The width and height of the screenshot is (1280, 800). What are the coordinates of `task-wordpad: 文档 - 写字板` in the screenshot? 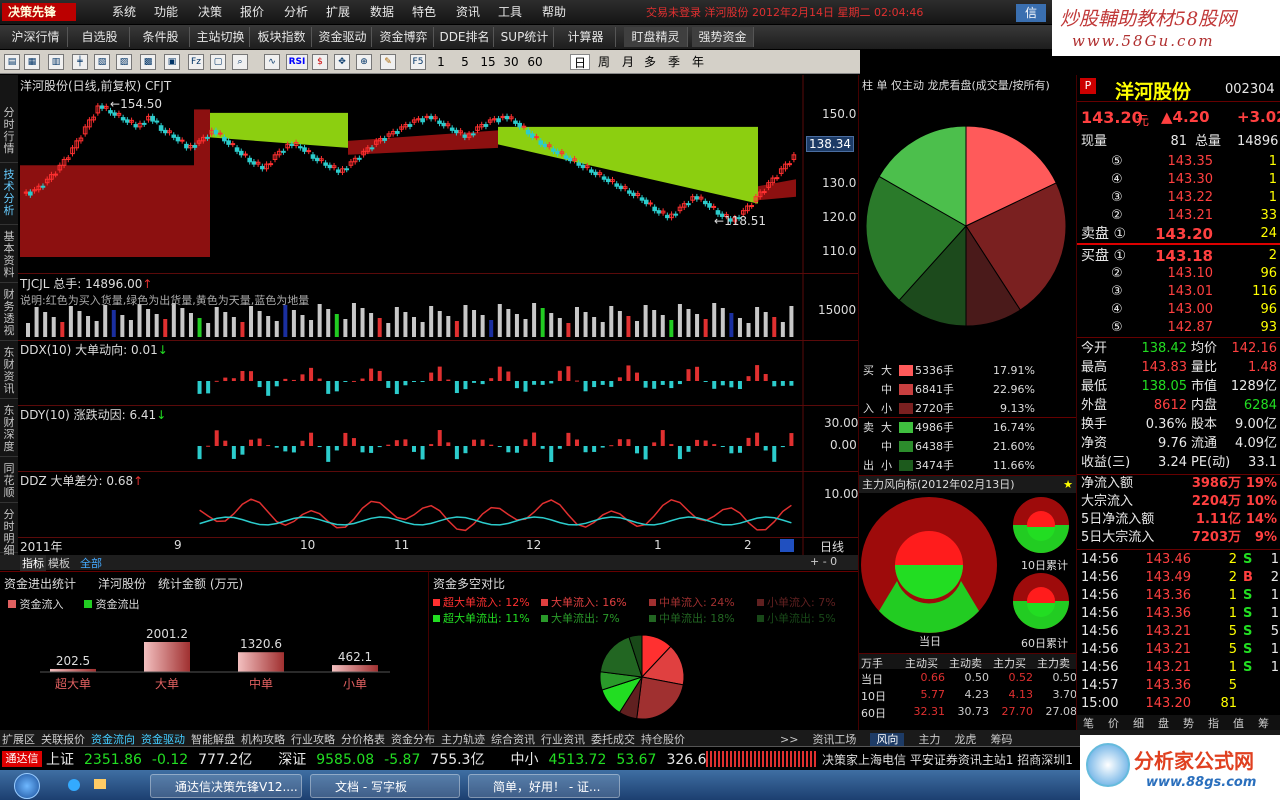 It's located at (385, 786).